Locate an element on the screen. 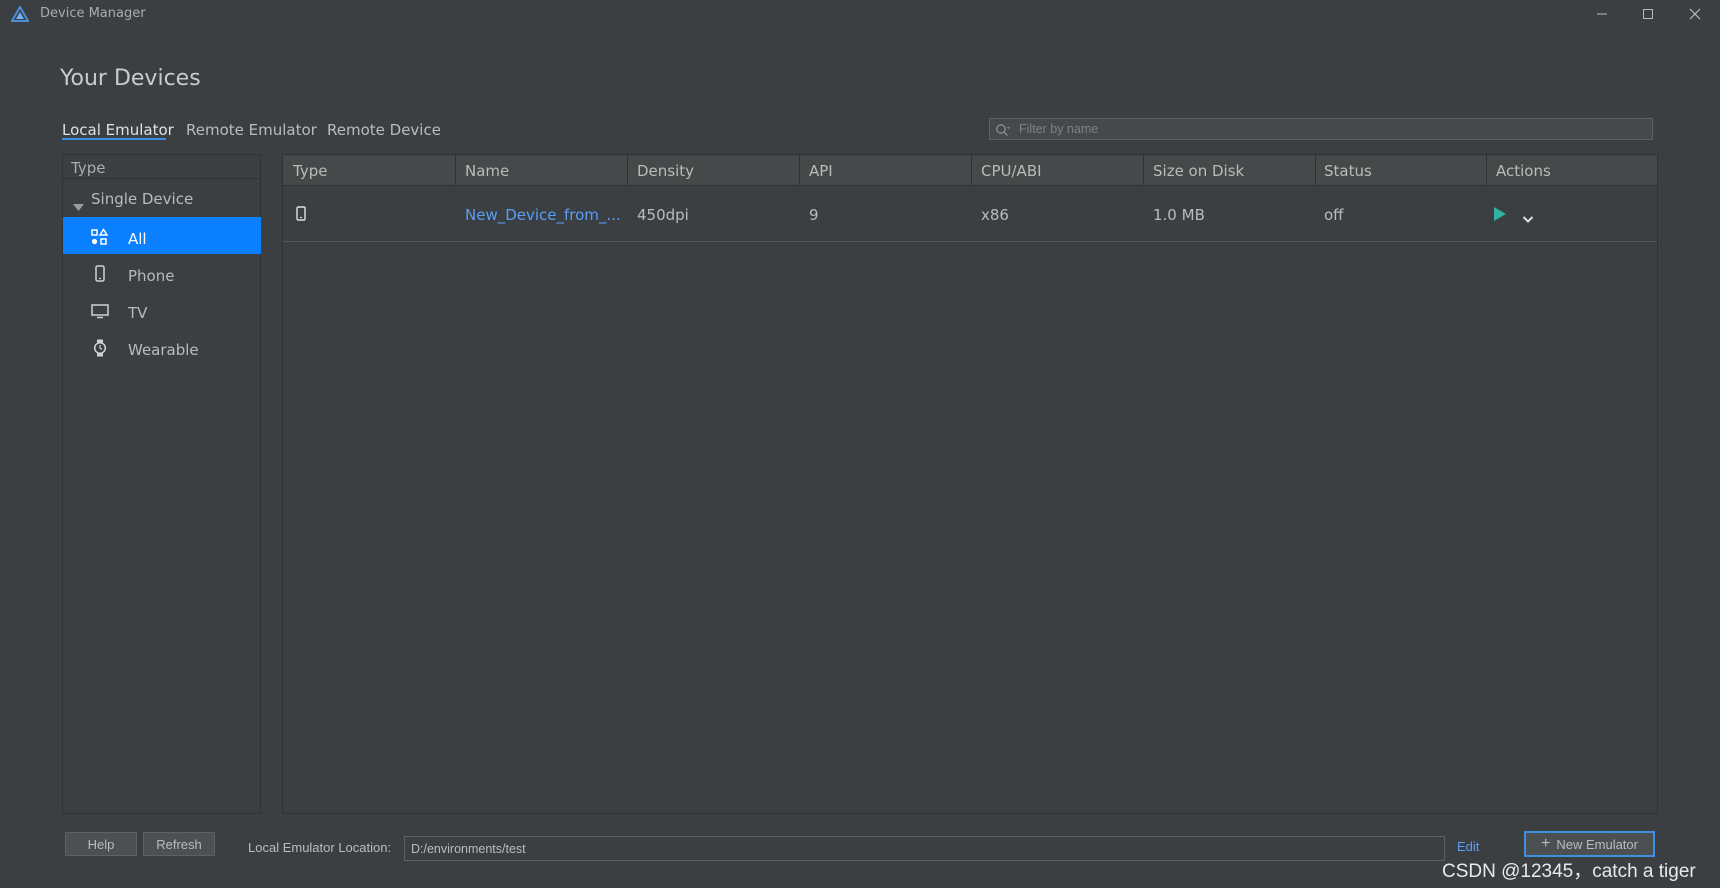 This screenshot has height=888, width=1720. close-icon is located at coordinates (1695, 14).